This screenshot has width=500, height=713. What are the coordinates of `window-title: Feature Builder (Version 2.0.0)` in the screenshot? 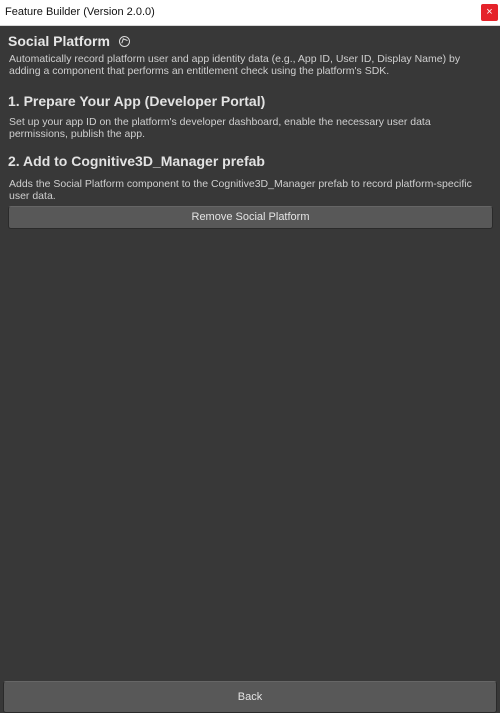 It's located at (80, 12).